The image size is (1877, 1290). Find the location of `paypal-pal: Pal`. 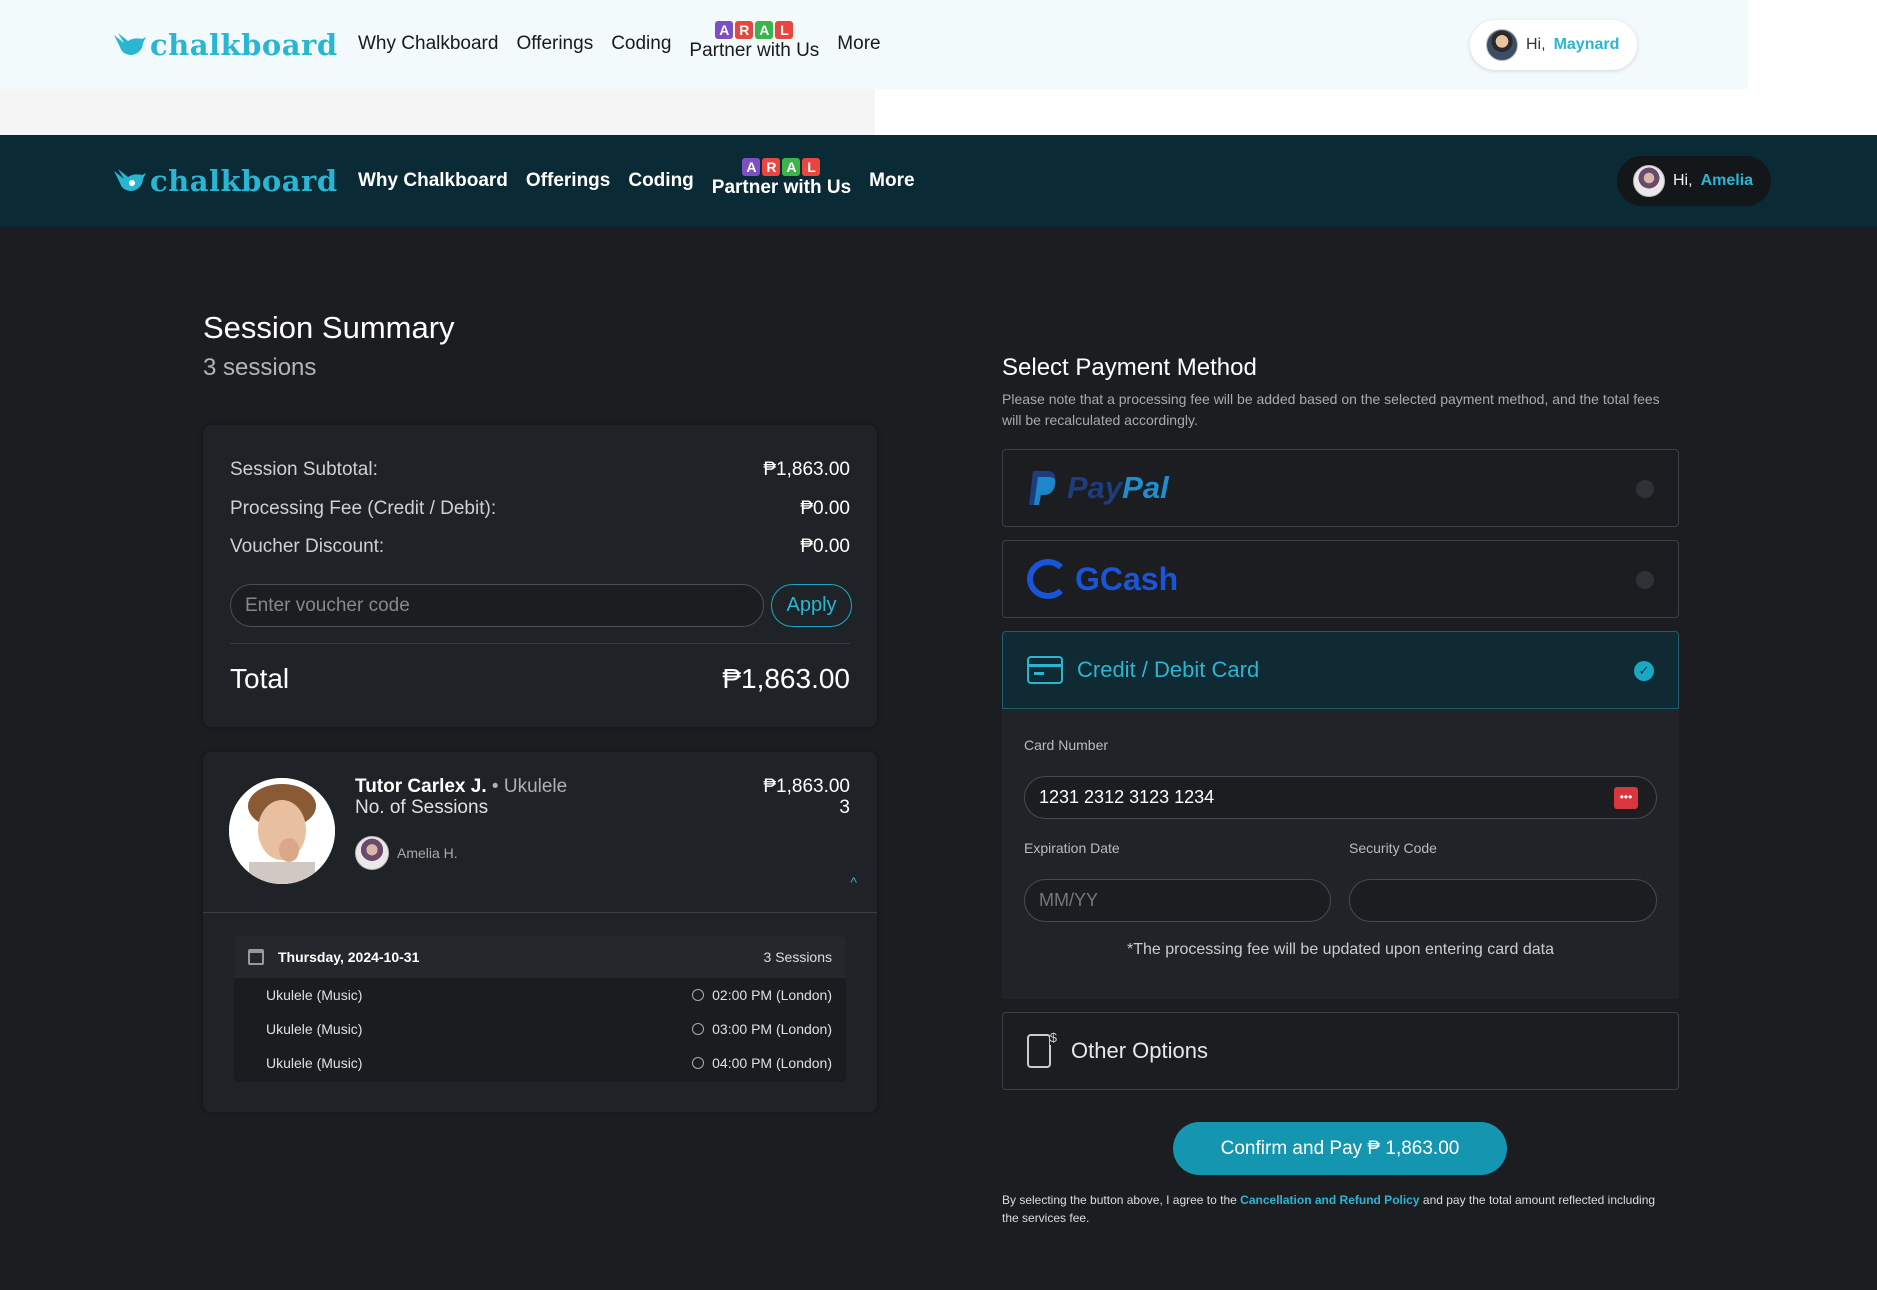

paypal-pal: Pal is located at coordinates (1145, 487).